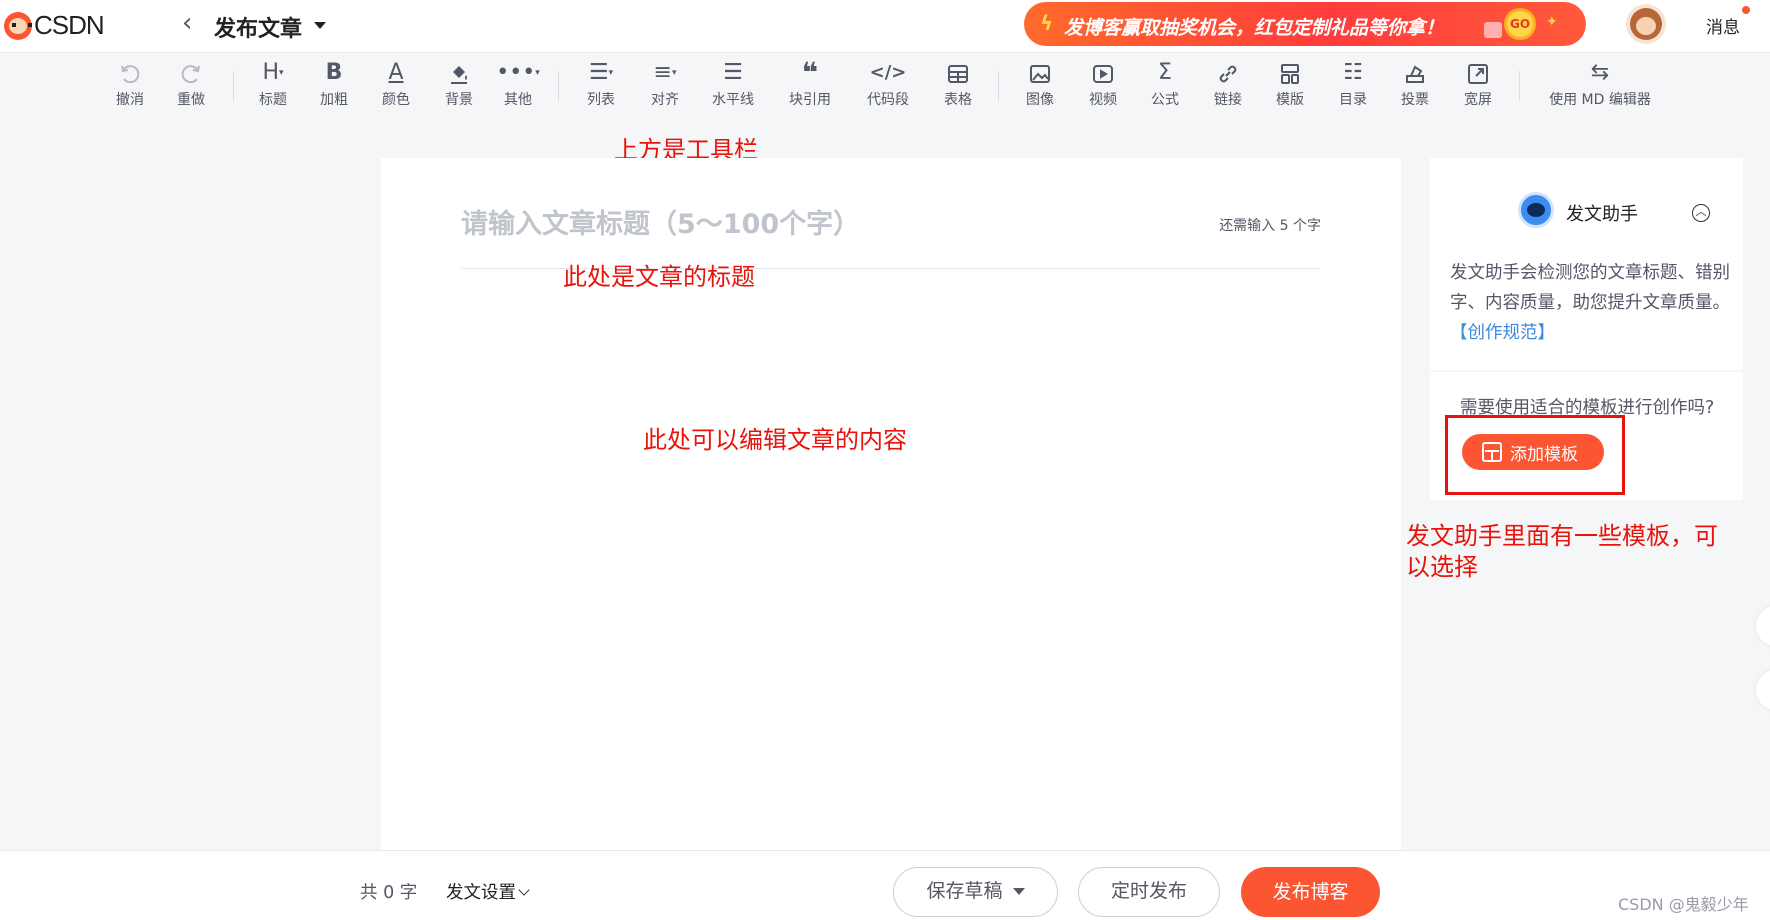 The width and height of the screenshot is (1770, 920). What do you see at coordinates (601, 86) in the screenshot?
I see `list-button: ☰▾ 列表` at bounding box center [601, 86].